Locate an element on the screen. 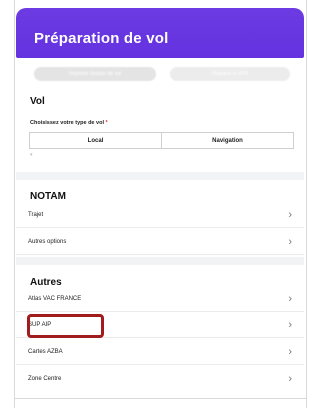  list-item-cartes-azba: Cartes AZBA › is located at coordinates (160, 353).